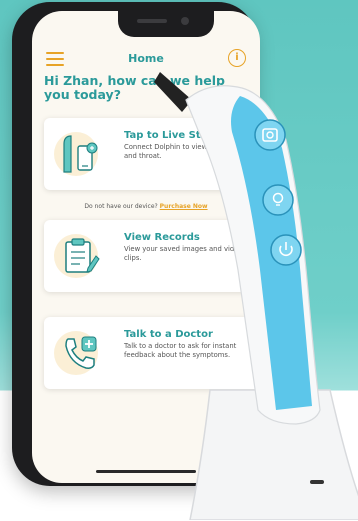 This screenshot has width=358, height=521. I want to click on otoscope-tip, so click(173, 92).